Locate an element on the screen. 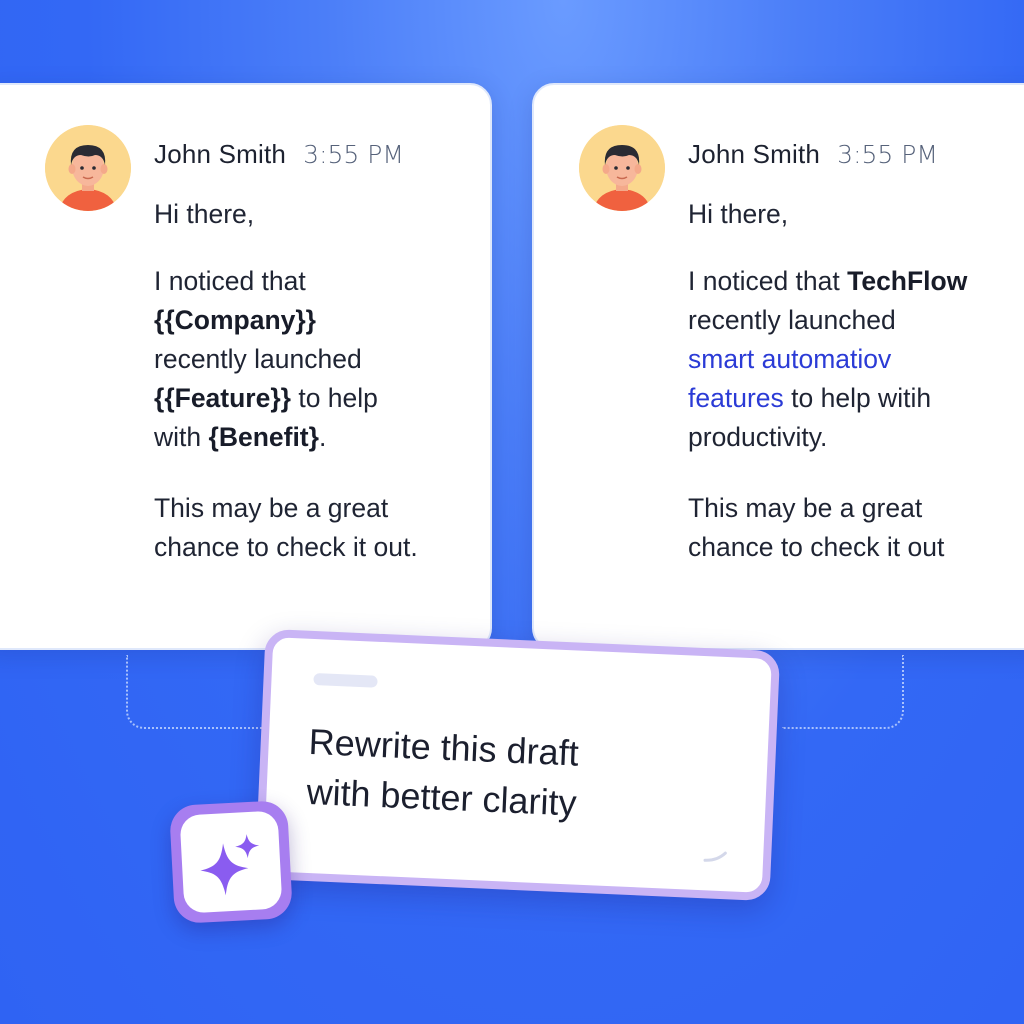 This screenshot has width=1024, height=1024. body-line-3: {{Feature}} to help is located at coordinates (314, 398).